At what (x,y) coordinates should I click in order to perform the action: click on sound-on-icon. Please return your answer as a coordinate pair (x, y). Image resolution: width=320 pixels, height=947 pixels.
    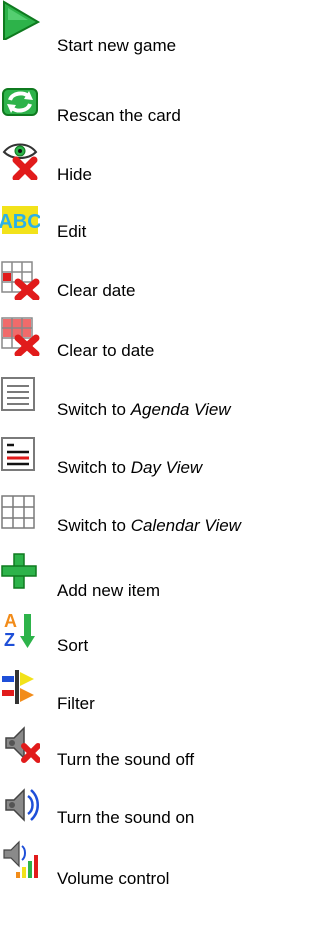
    Looking at the image, I should click on (20, 804).